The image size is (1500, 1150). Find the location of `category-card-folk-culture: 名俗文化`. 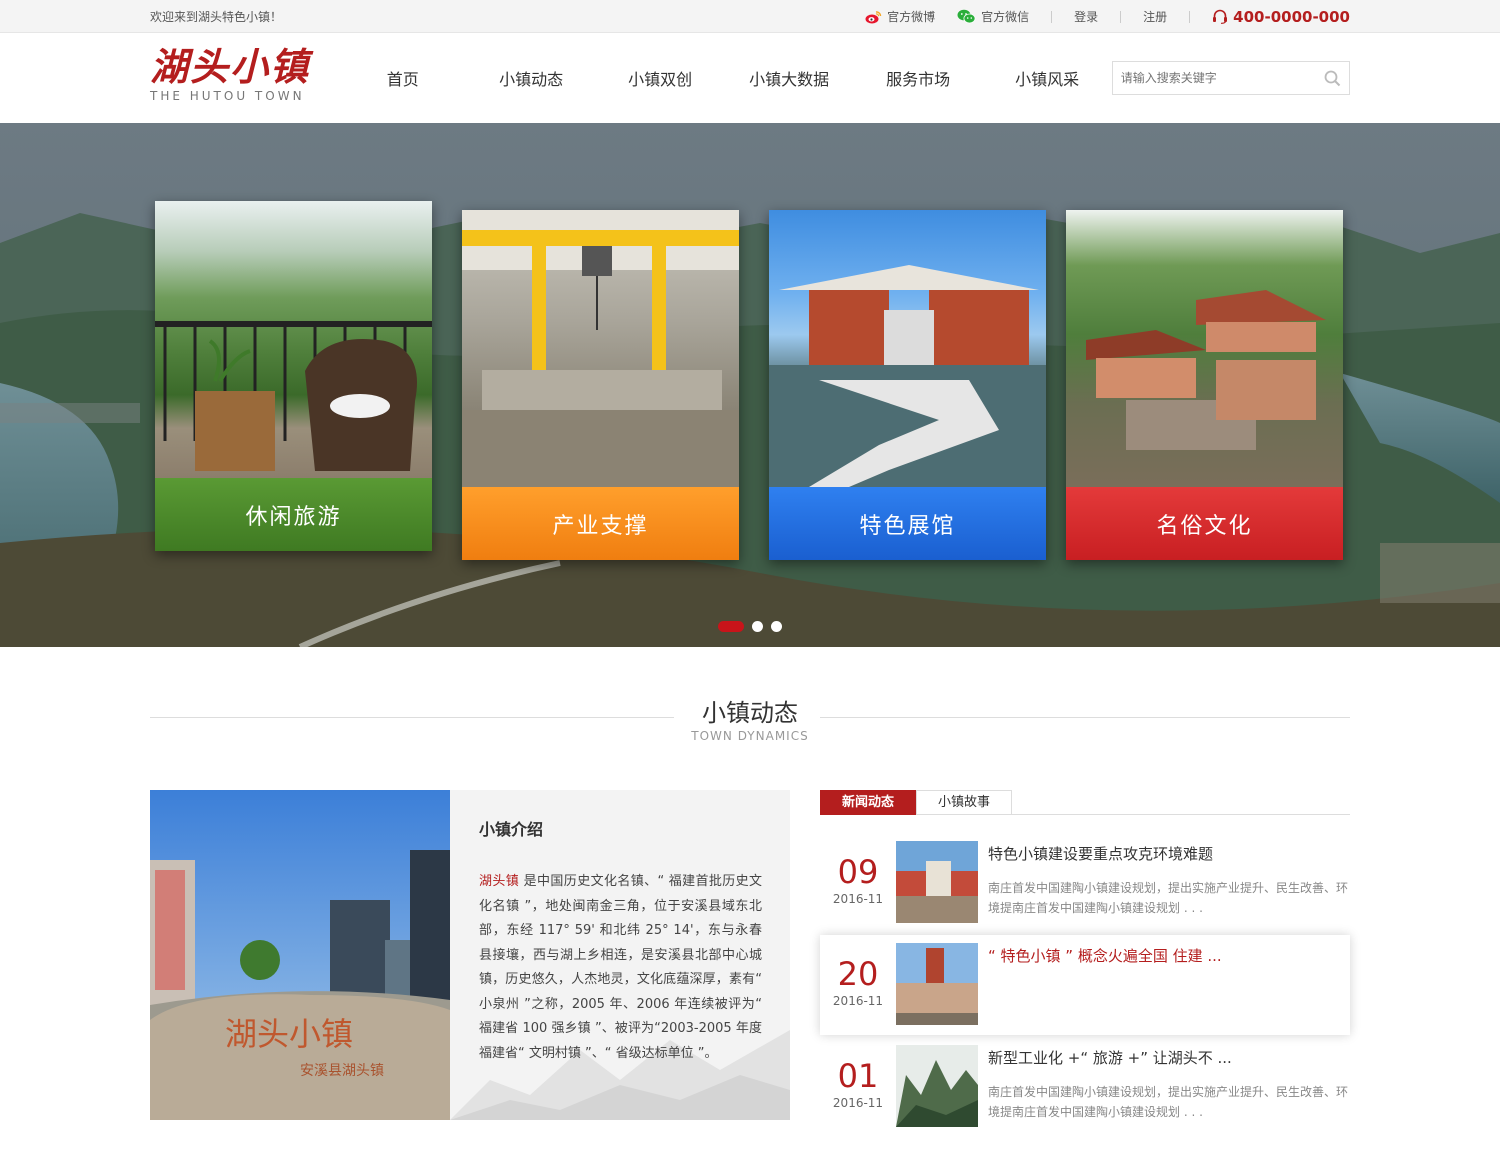

category-card-folk-culture: 名俗文化 is located at coordinates (1204, 385).